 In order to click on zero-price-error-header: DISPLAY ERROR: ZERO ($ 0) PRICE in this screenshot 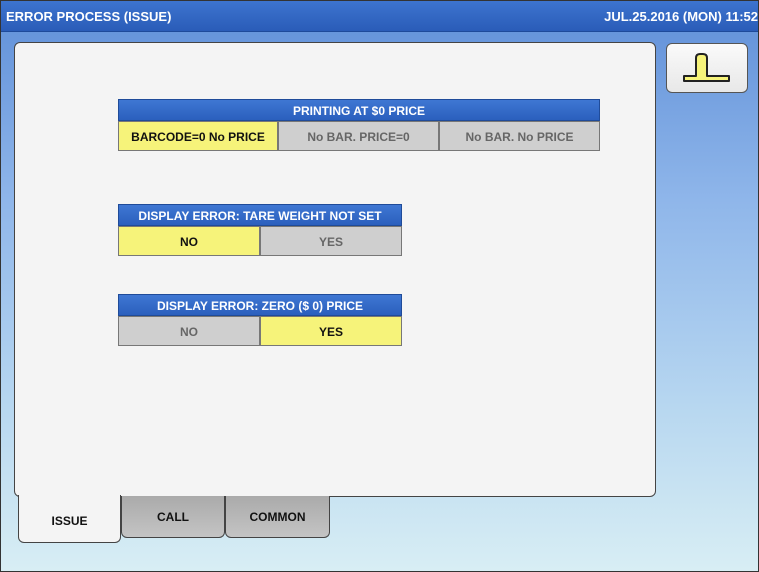, I will do `click(260, 305)`.